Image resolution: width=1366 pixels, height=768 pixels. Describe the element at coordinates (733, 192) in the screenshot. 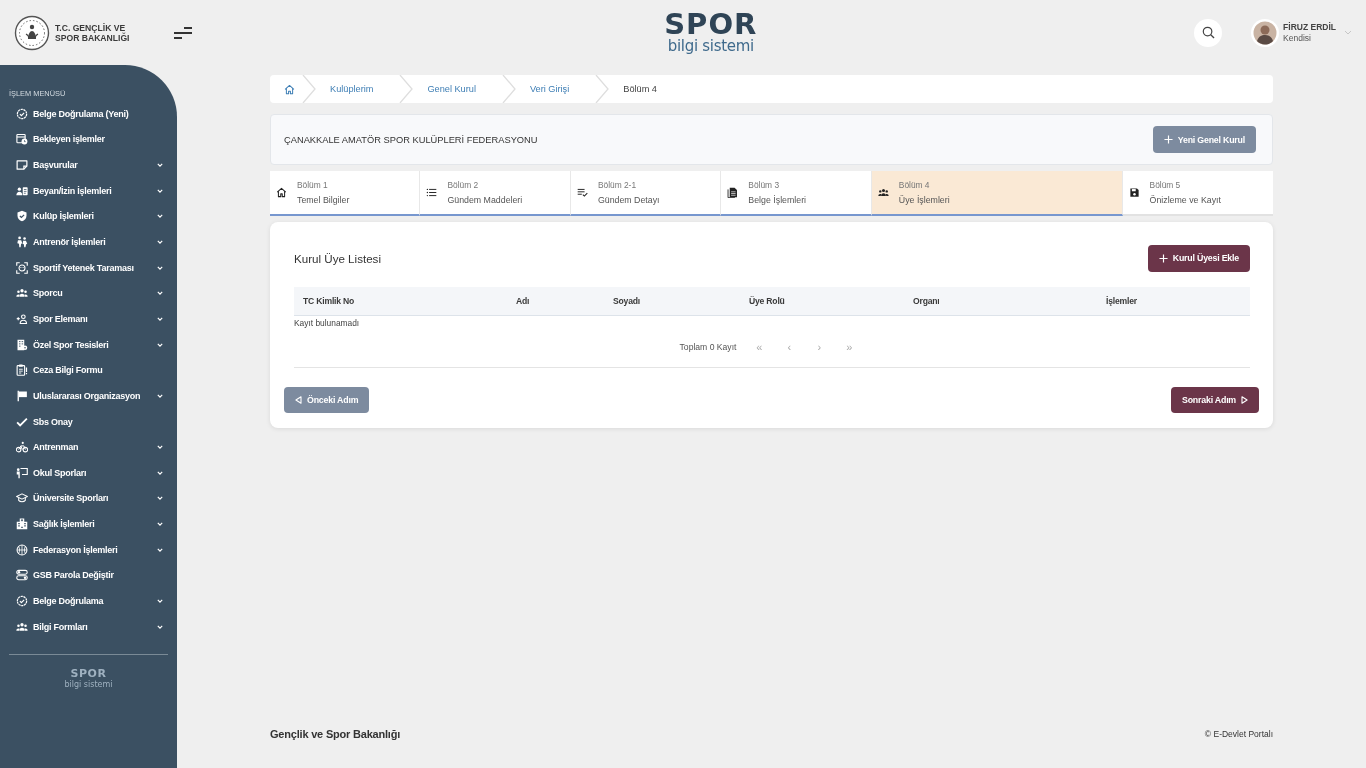

I see `document-icon` at that location.